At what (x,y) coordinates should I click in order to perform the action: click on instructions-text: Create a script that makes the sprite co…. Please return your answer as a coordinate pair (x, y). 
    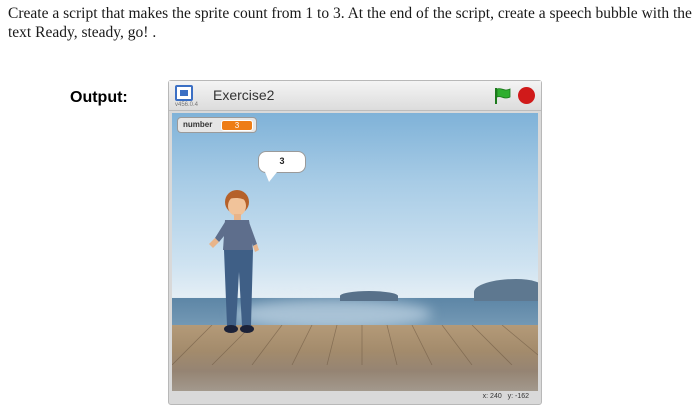
    Looking at the image, I should click on (350, 23).